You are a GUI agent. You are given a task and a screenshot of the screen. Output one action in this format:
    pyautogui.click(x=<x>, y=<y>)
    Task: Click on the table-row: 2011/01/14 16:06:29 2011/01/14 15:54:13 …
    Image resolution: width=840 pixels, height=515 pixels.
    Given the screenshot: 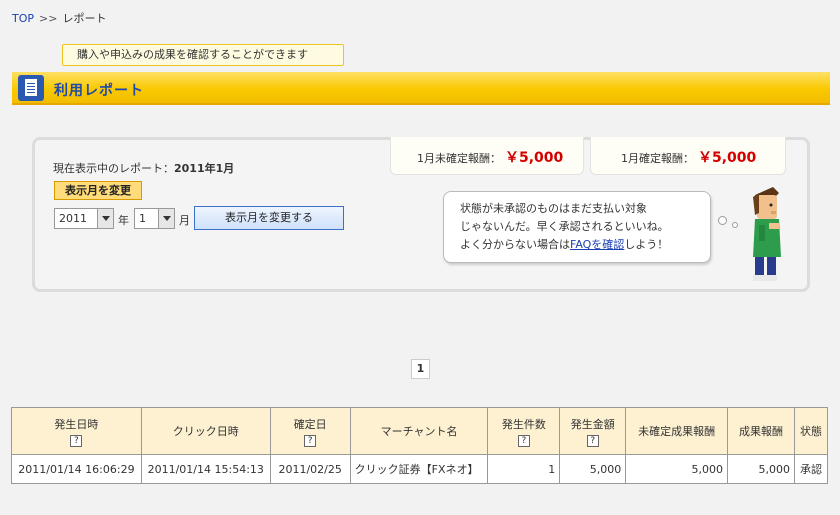 What is the action you would take?
    pyautogui.click(x=420, y=469)
    